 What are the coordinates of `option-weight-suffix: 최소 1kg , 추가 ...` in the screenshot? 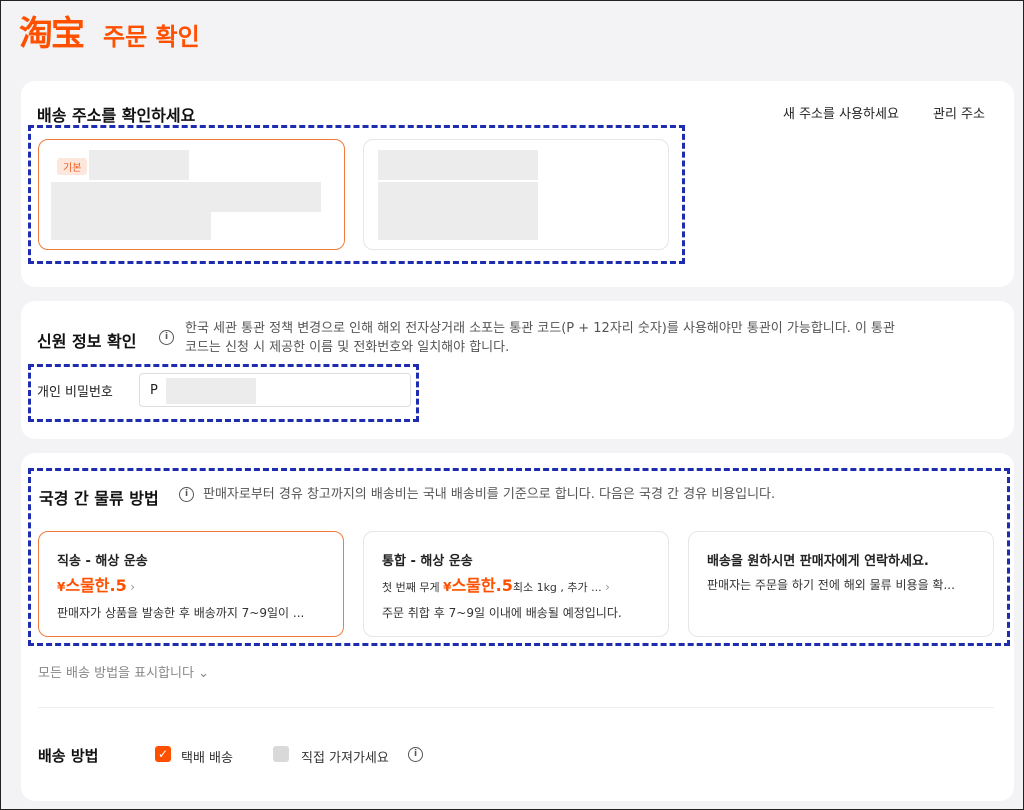 It's located at (557, 587).